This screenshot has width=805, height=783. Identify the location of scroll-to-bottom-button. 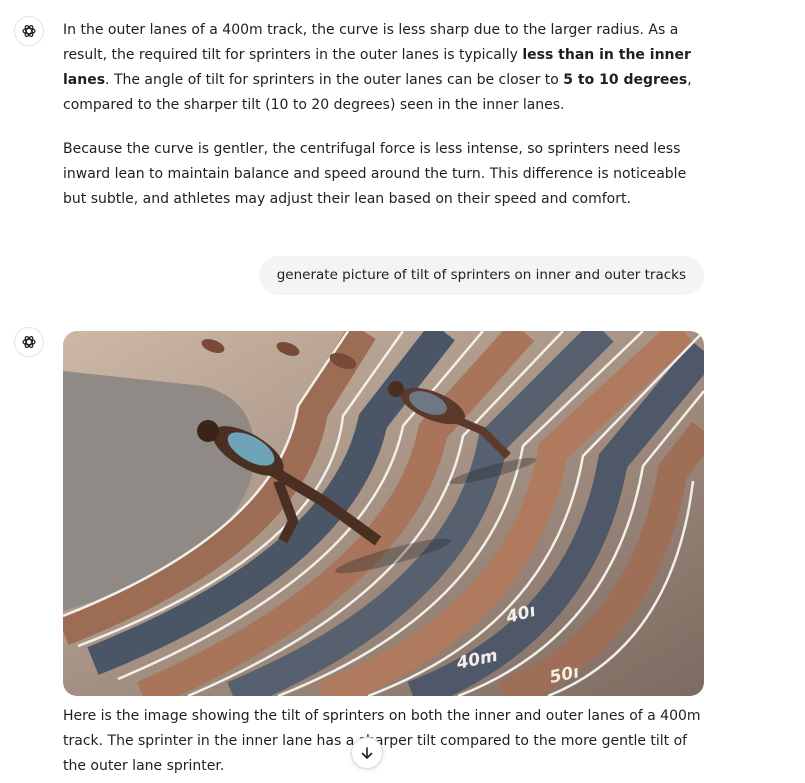
(367, 753).